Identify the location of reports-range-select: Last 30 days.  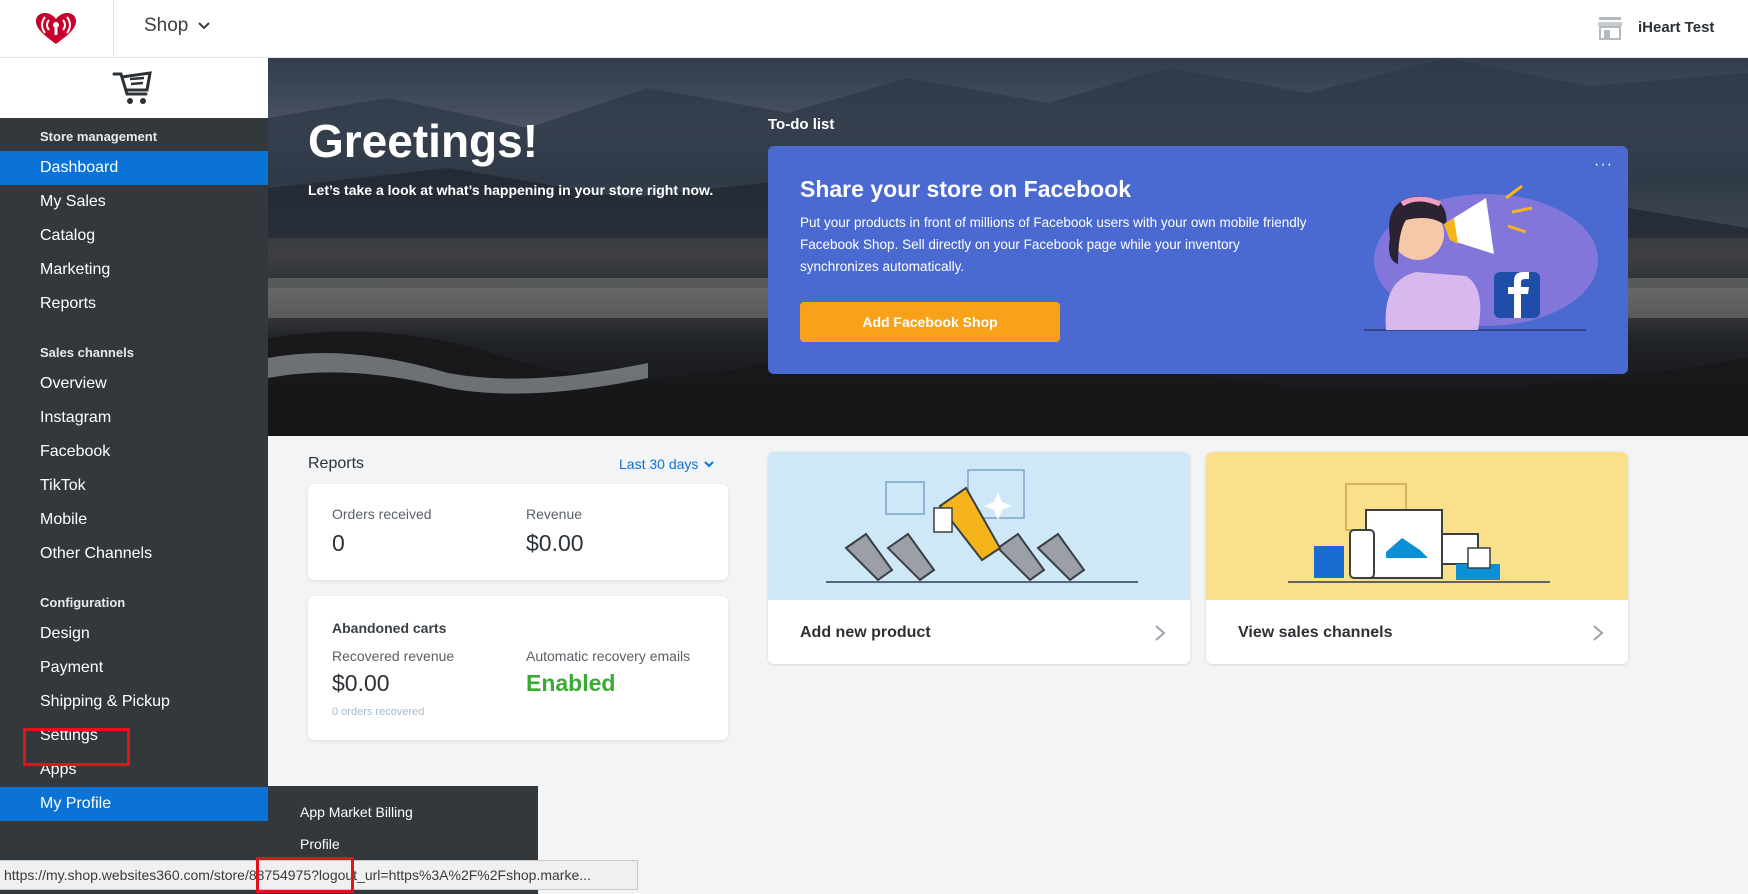
(667, 464).